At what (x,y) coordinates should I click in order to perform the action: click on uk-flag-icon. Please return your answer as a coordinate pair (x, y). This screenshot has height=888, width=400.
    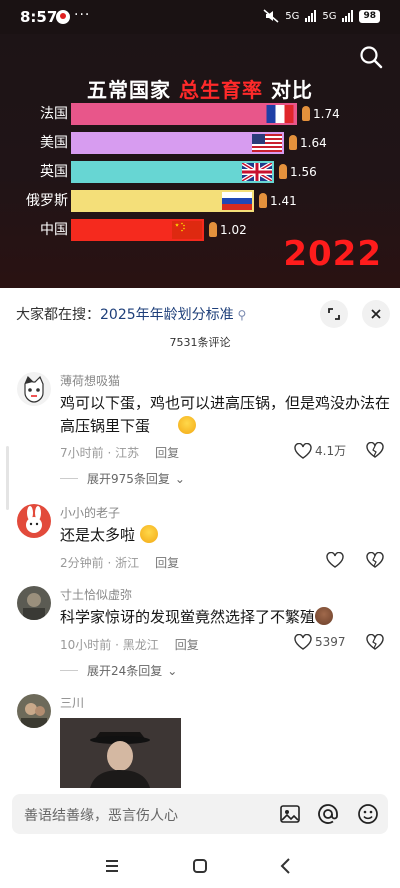
    Looking at the image, I should click on (257, 172).